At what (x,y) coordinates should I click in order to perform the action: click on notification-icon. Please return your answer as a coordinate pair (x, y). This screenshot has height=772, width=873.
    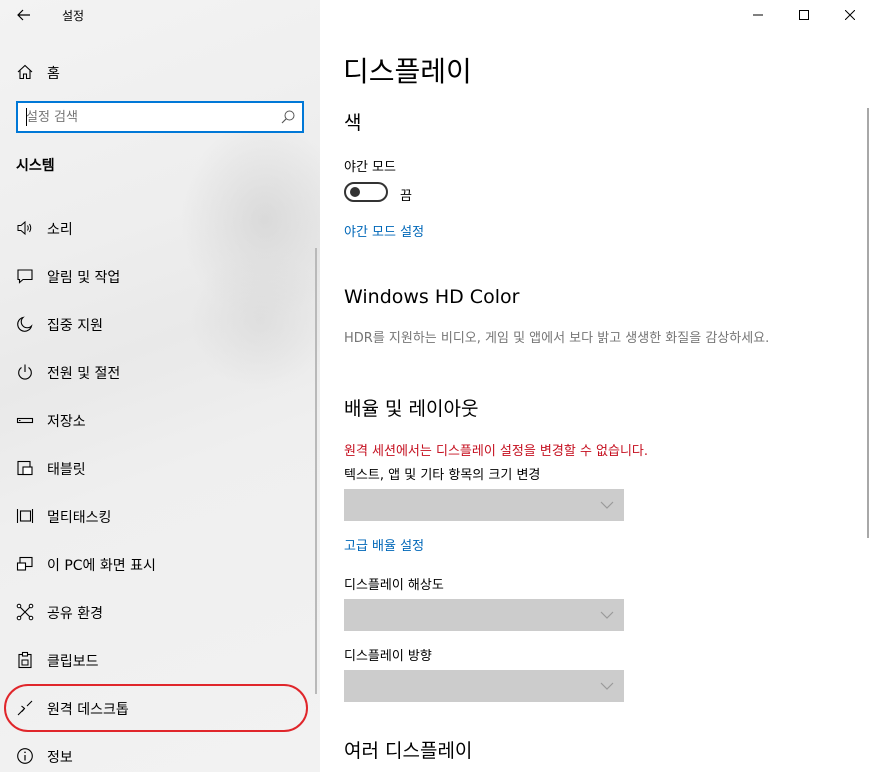
    Looking at the image, I should click on (25, 276).